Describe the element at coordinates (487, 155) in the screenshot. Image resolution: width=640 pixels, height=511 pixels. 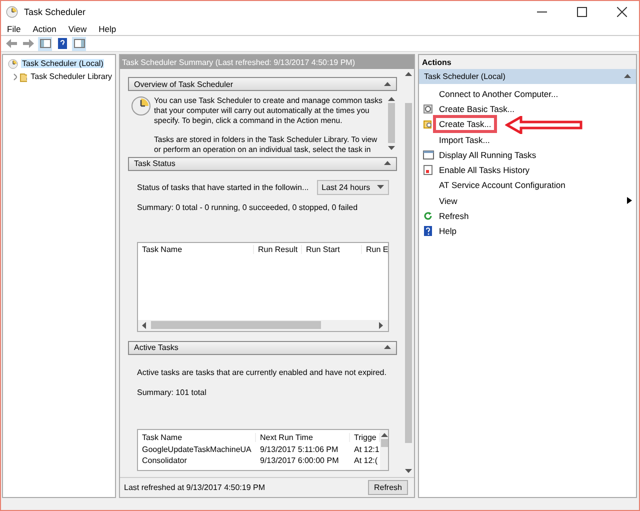
I see `command-link: Display All Running Tasks` at that location.